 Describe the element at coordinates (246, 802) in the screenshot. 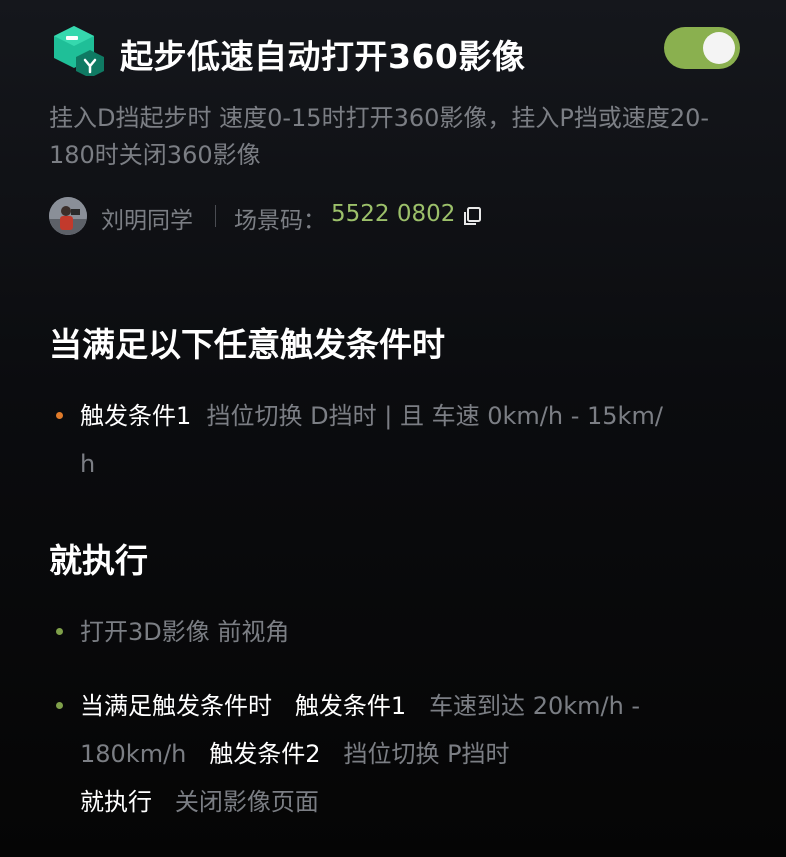

I see `then-detail: 关闭影像页面` at that location.